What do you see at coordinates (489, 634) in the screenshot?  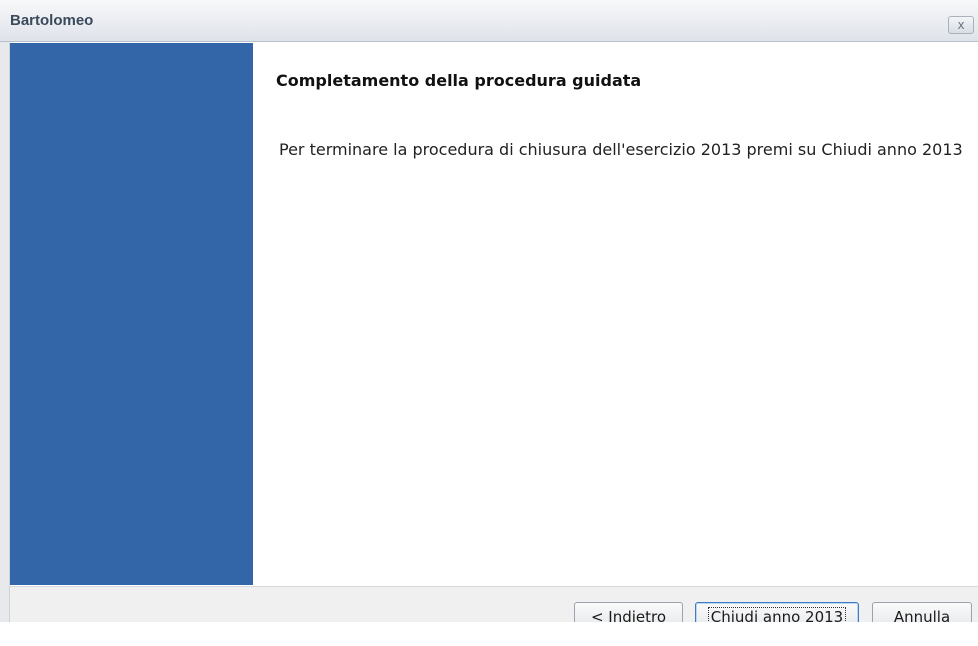 I see `bottom-strip` at bounding box center [489, 634].